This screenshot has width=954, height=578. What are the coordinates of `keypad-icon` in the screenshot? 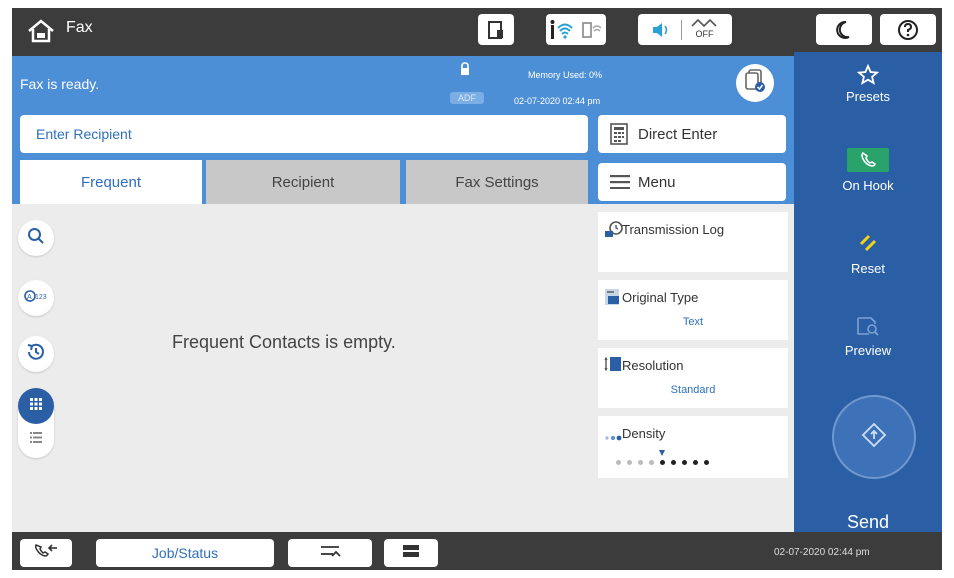 It's located at (624, 134).